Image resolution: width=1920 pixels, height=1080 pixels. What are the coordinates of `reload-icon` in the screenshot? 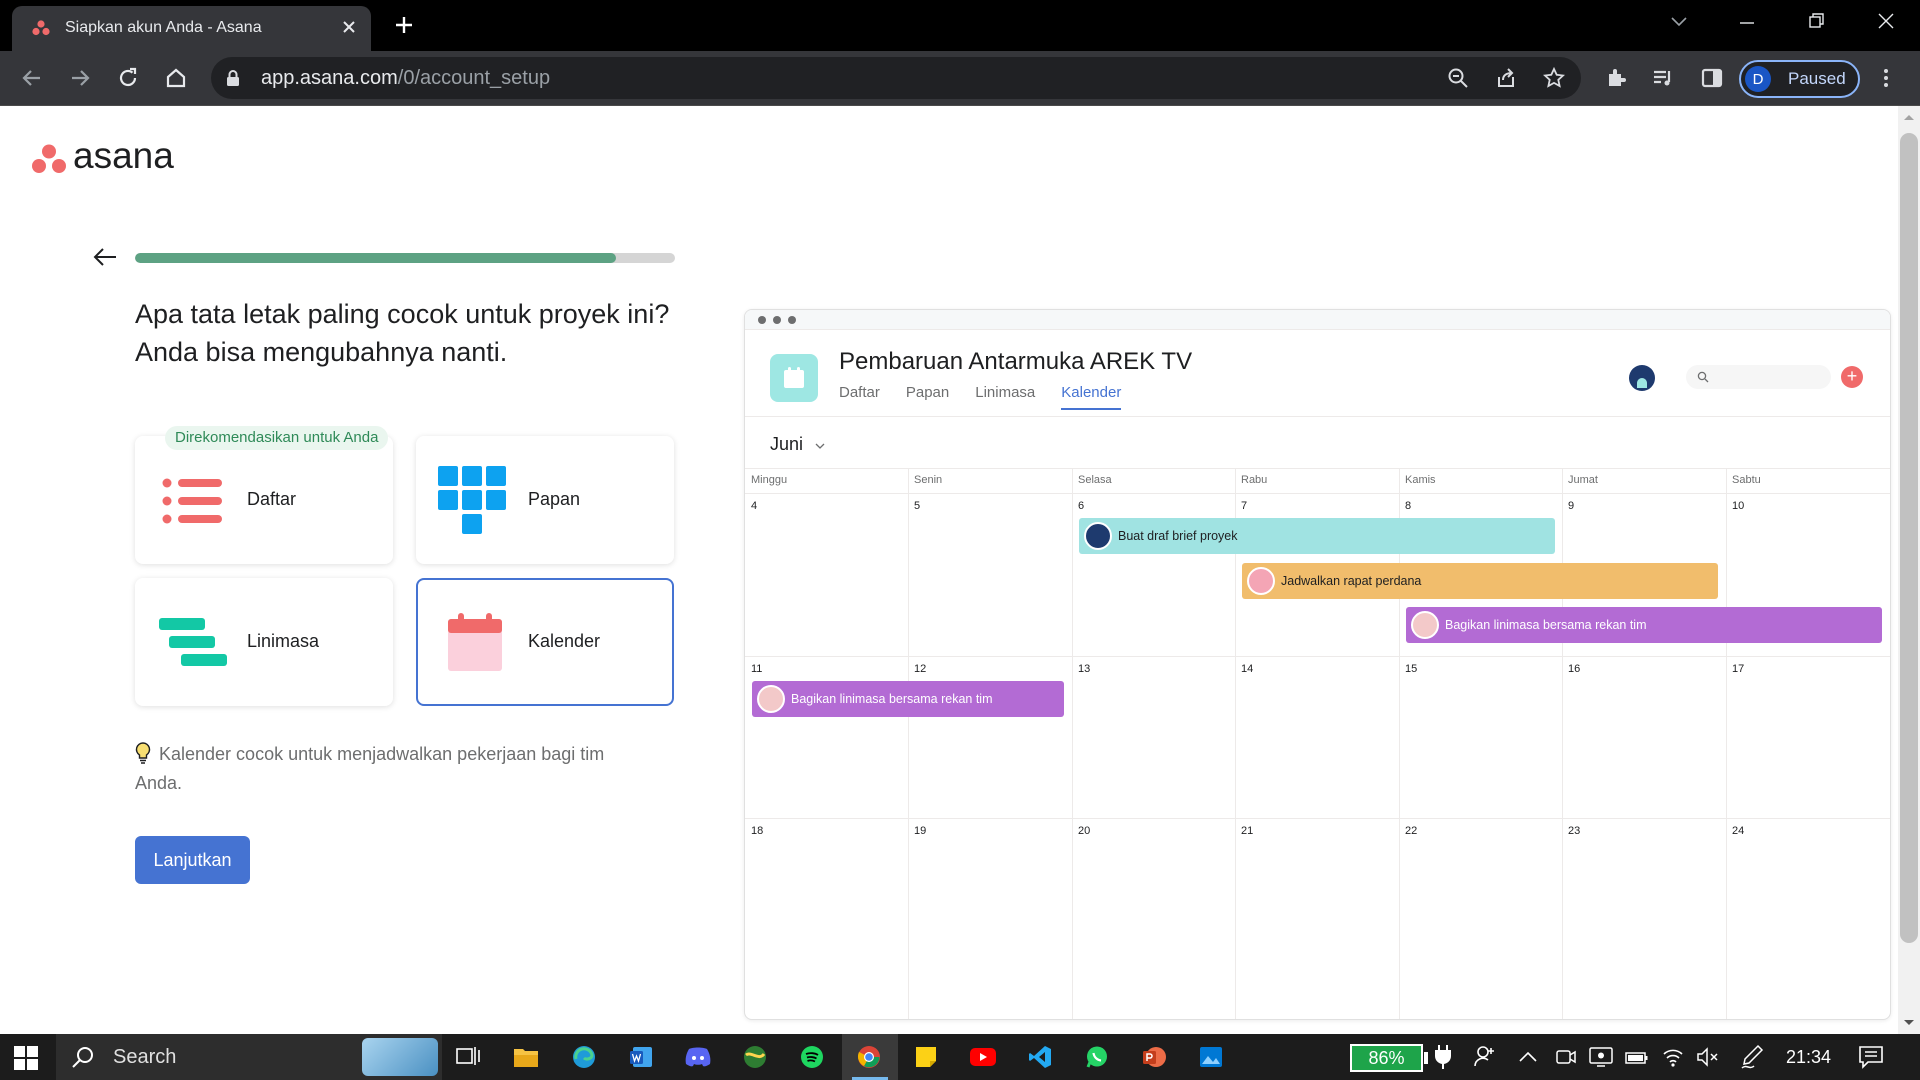 It's located at (128, 78).